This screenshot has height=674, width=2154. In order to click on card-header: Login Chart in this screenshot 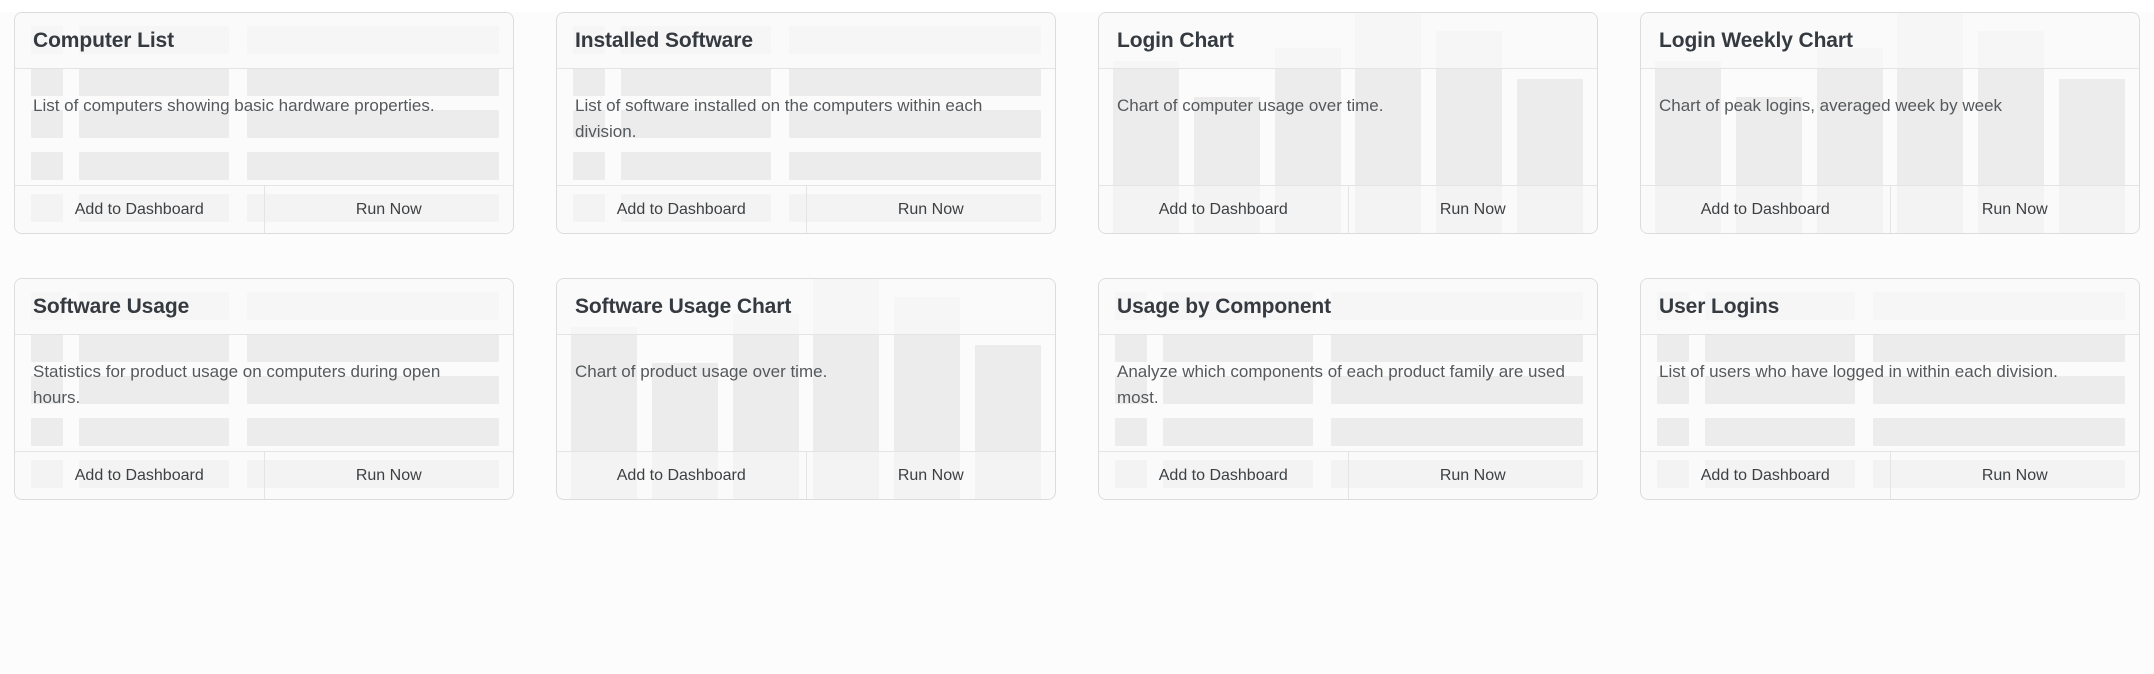, I will do `click(1348, 41)`.